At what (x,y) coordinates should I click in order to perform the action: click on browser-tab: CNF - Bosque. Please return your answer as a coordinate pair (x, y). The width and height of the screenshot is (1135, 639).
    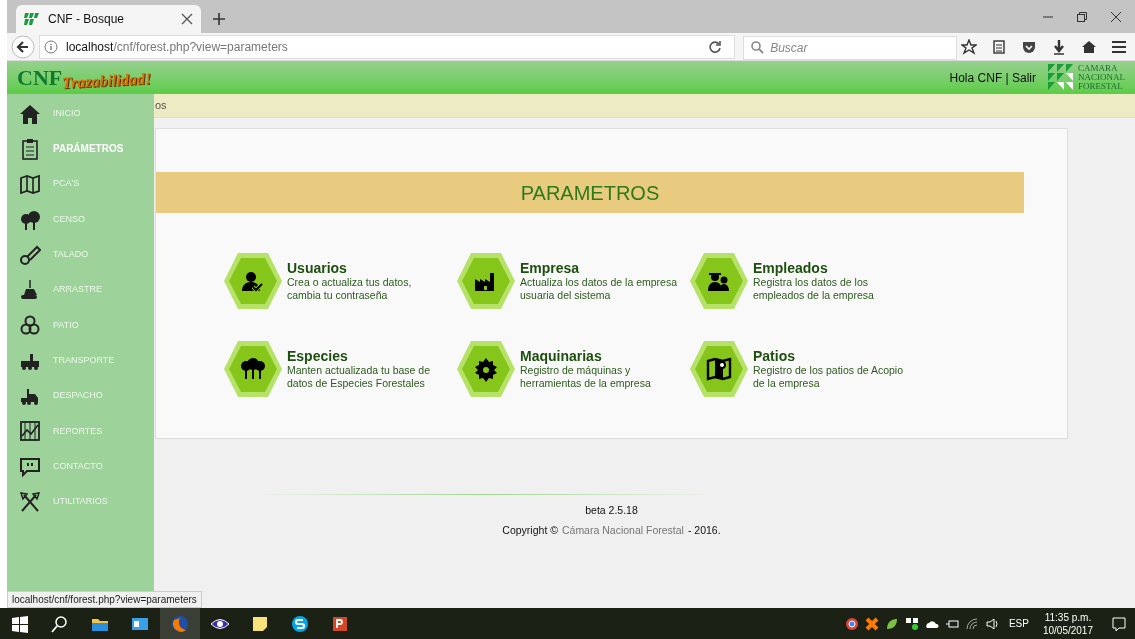
    Looking at the image, I should click on (108, 19).